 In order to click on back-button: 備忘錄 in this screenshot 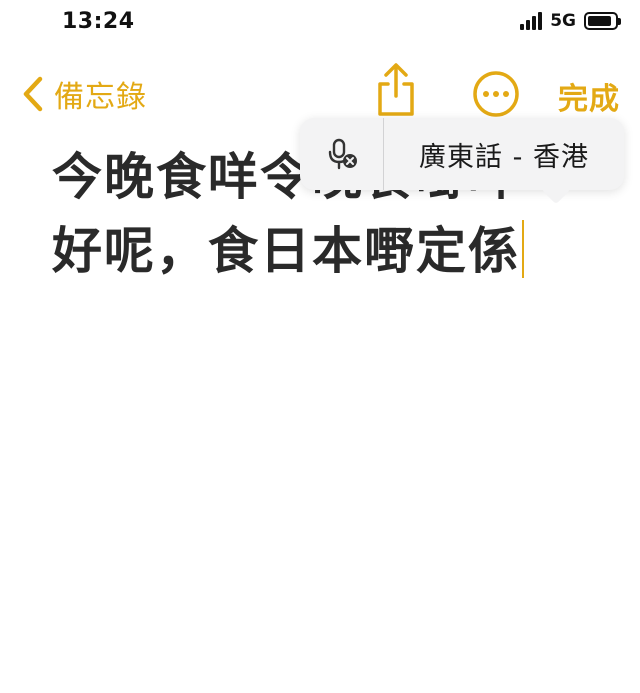, I will do `click(84, 94)`.